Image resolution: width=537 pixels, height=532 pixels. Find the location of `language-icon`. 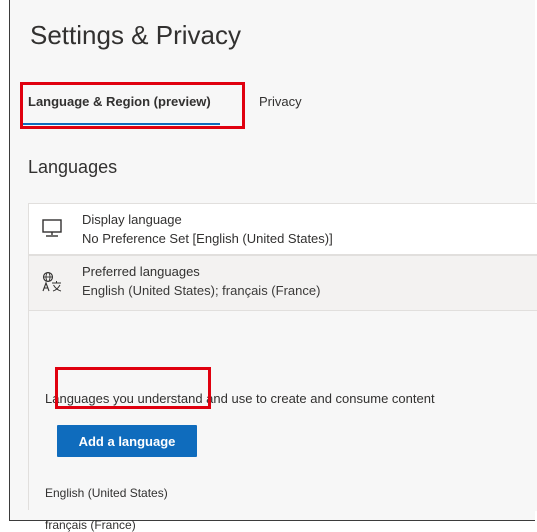

language-icon is located at coordinates (52, 281).